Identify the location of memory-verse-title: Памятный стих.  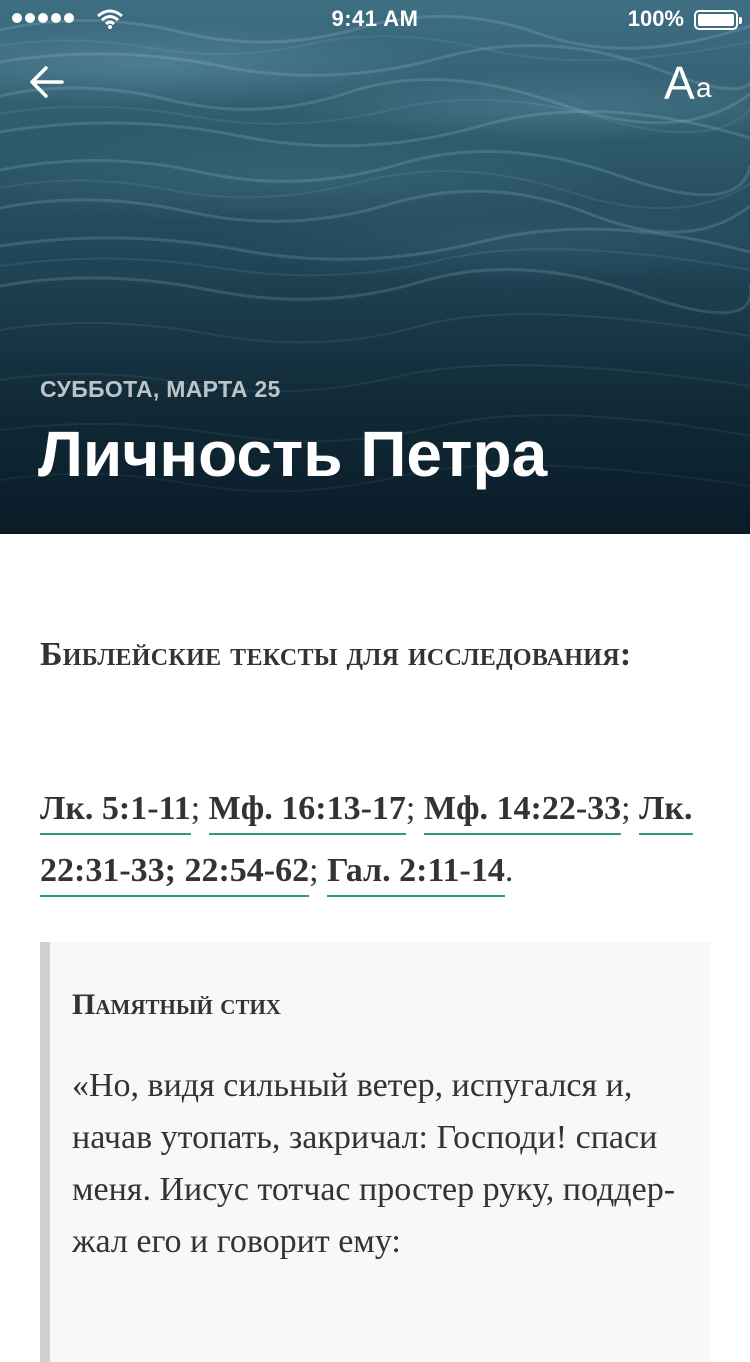
(176, 1004).